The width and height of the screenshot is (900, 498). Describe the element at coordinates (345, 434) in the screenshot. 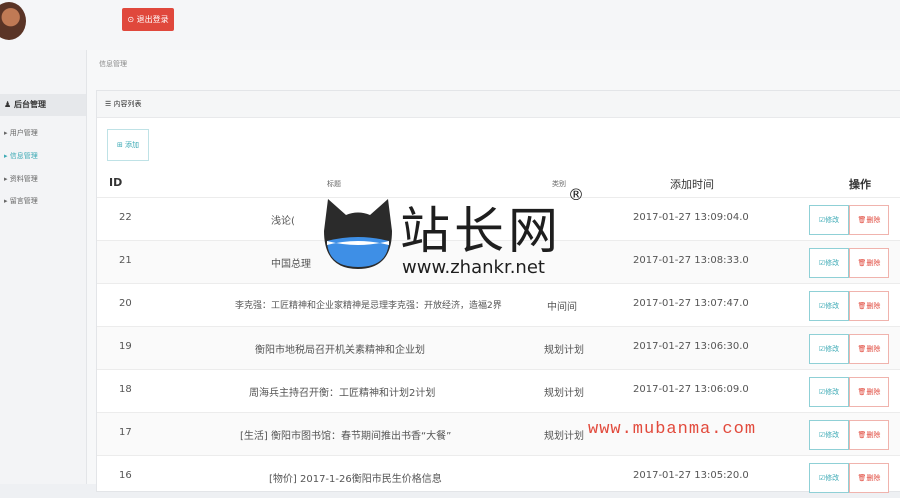

I see `row-title: [生活] 衡阳市图书馆：春节期间推出书香“大餐”` at that location.